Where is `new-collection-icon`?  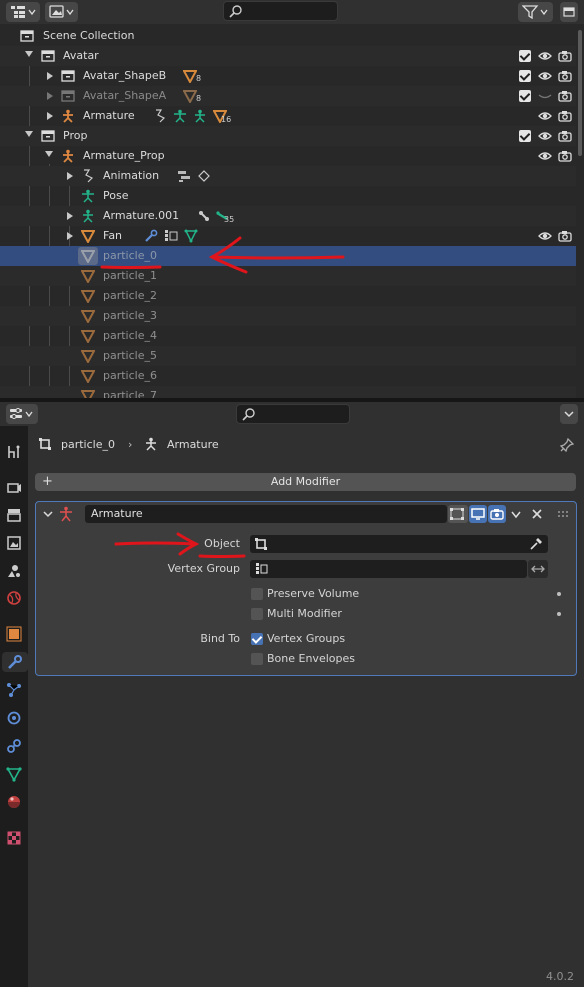
new-collection-icon is located at coordinates (569, 12).